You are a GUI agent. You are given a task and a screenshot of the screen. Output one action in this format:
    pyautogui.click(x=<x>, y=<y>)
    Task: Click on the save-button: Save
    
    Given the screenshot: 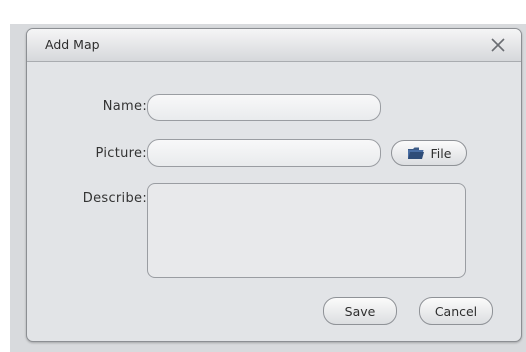 What is the action you would take?
    pyautogui.click(x=360, y=311)
    